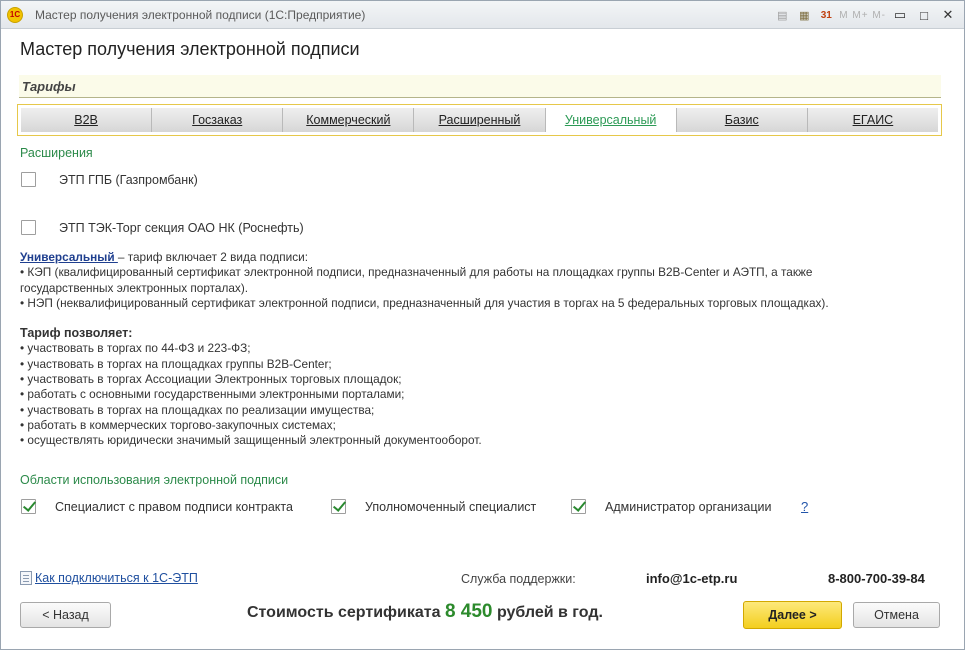 The image size is (965, 650). Describe the element at coordinates (56, 153) in the screenshot. I see `extensions-label: Расширения` at that location.